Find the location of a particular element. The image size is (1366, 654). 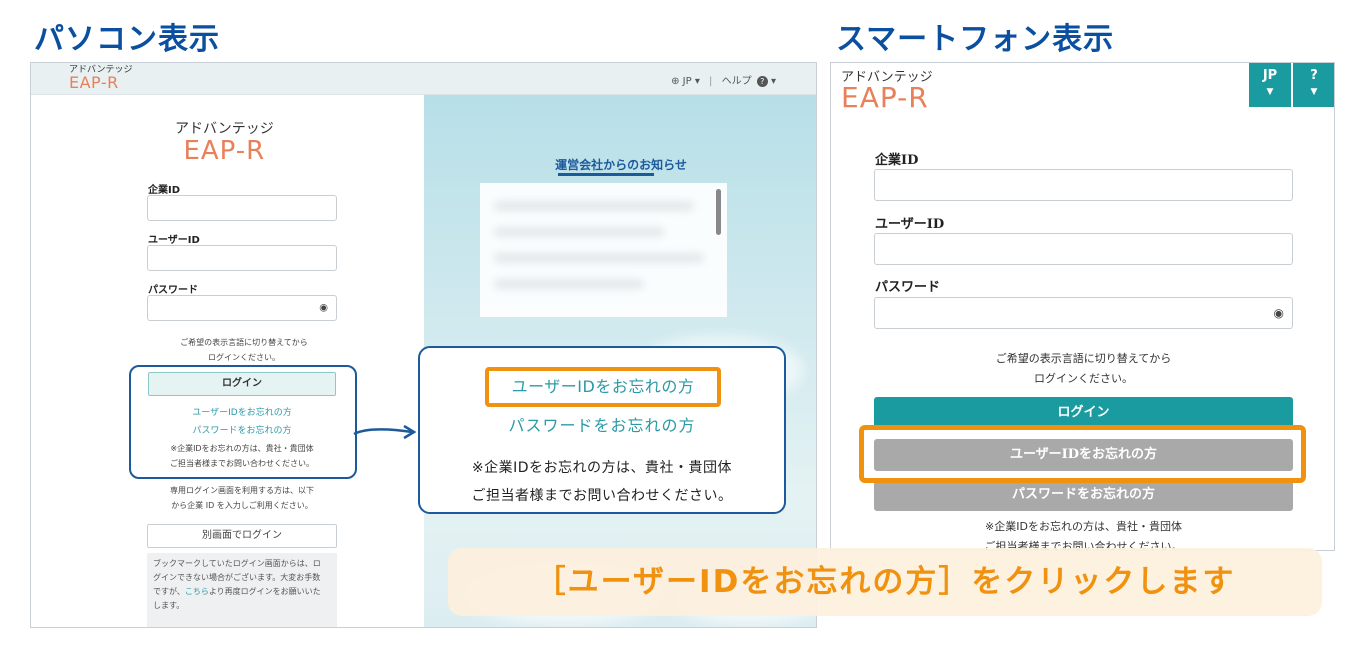

bookmark-note-line4: します。 is located at coordinates (169, 605).